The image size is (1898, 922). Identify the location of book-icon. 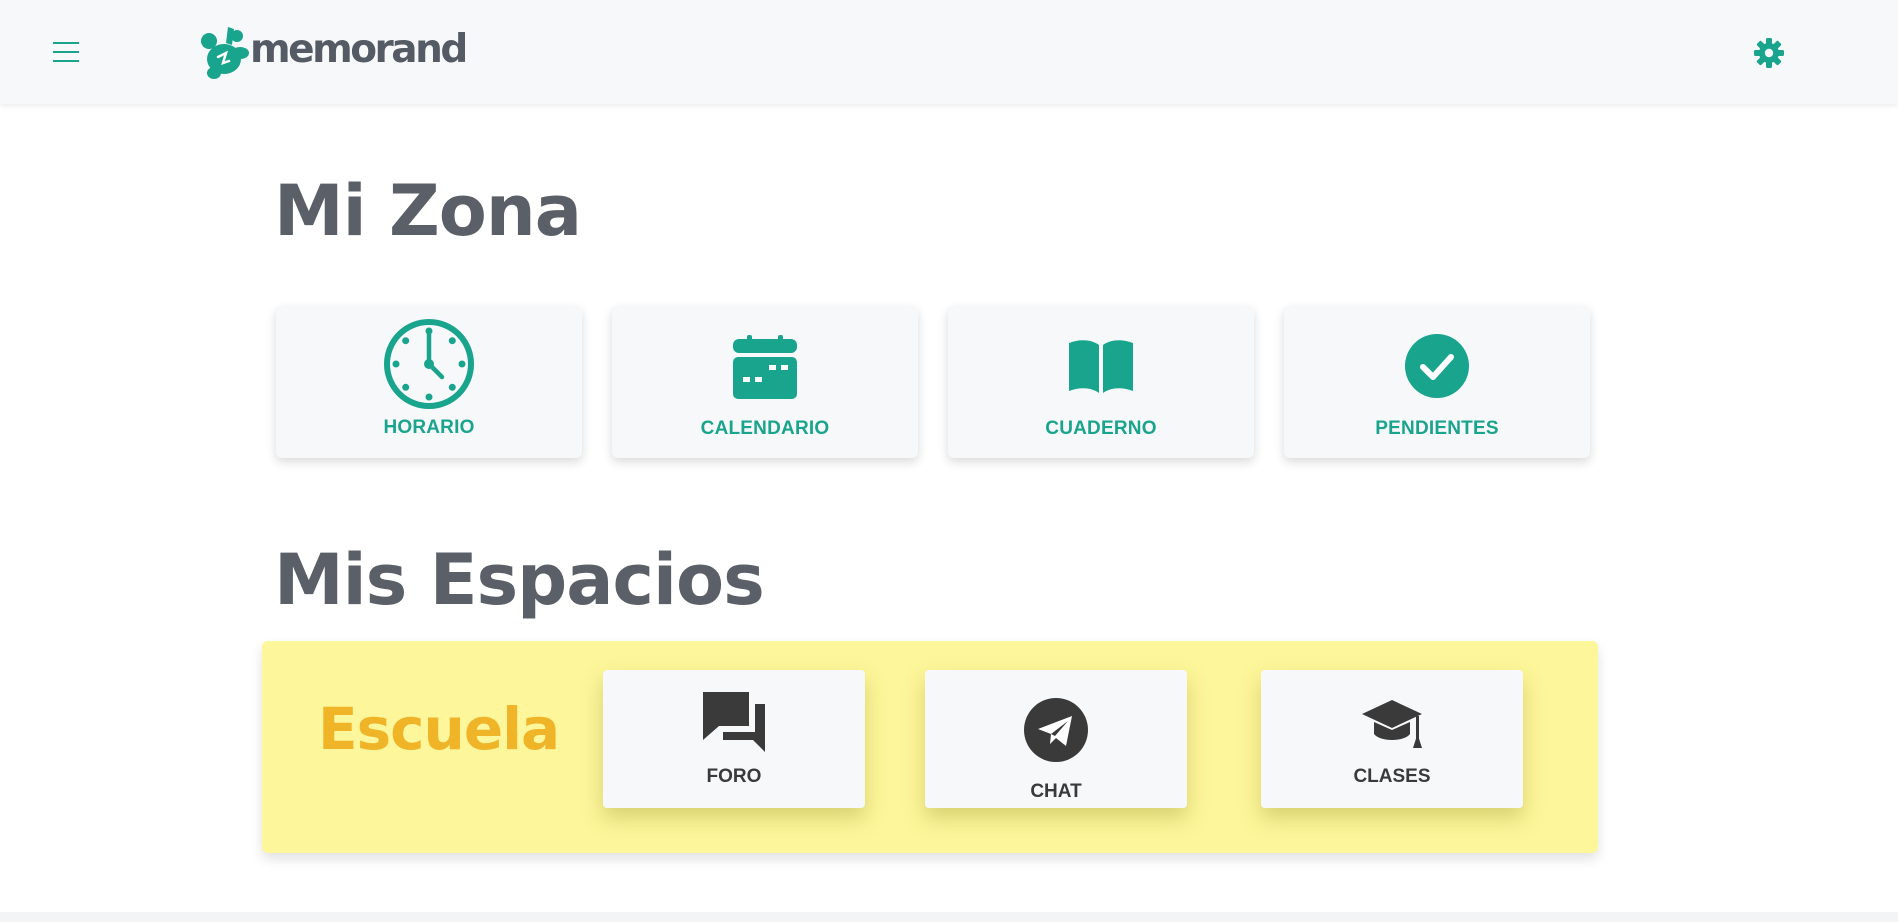
(1101, 366).